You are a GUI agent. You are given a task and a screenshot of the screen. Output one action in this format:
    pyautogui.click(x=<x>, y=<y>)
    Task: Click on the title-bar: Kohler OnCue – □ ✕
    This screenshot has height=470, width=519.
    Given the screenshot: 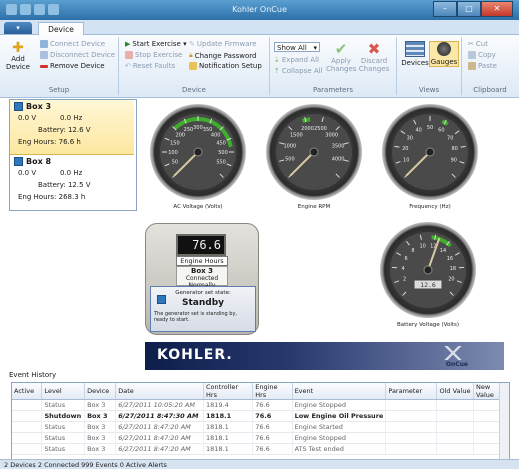 What is the action you would take?
    pyautogui.click(x=259, y=10)
    